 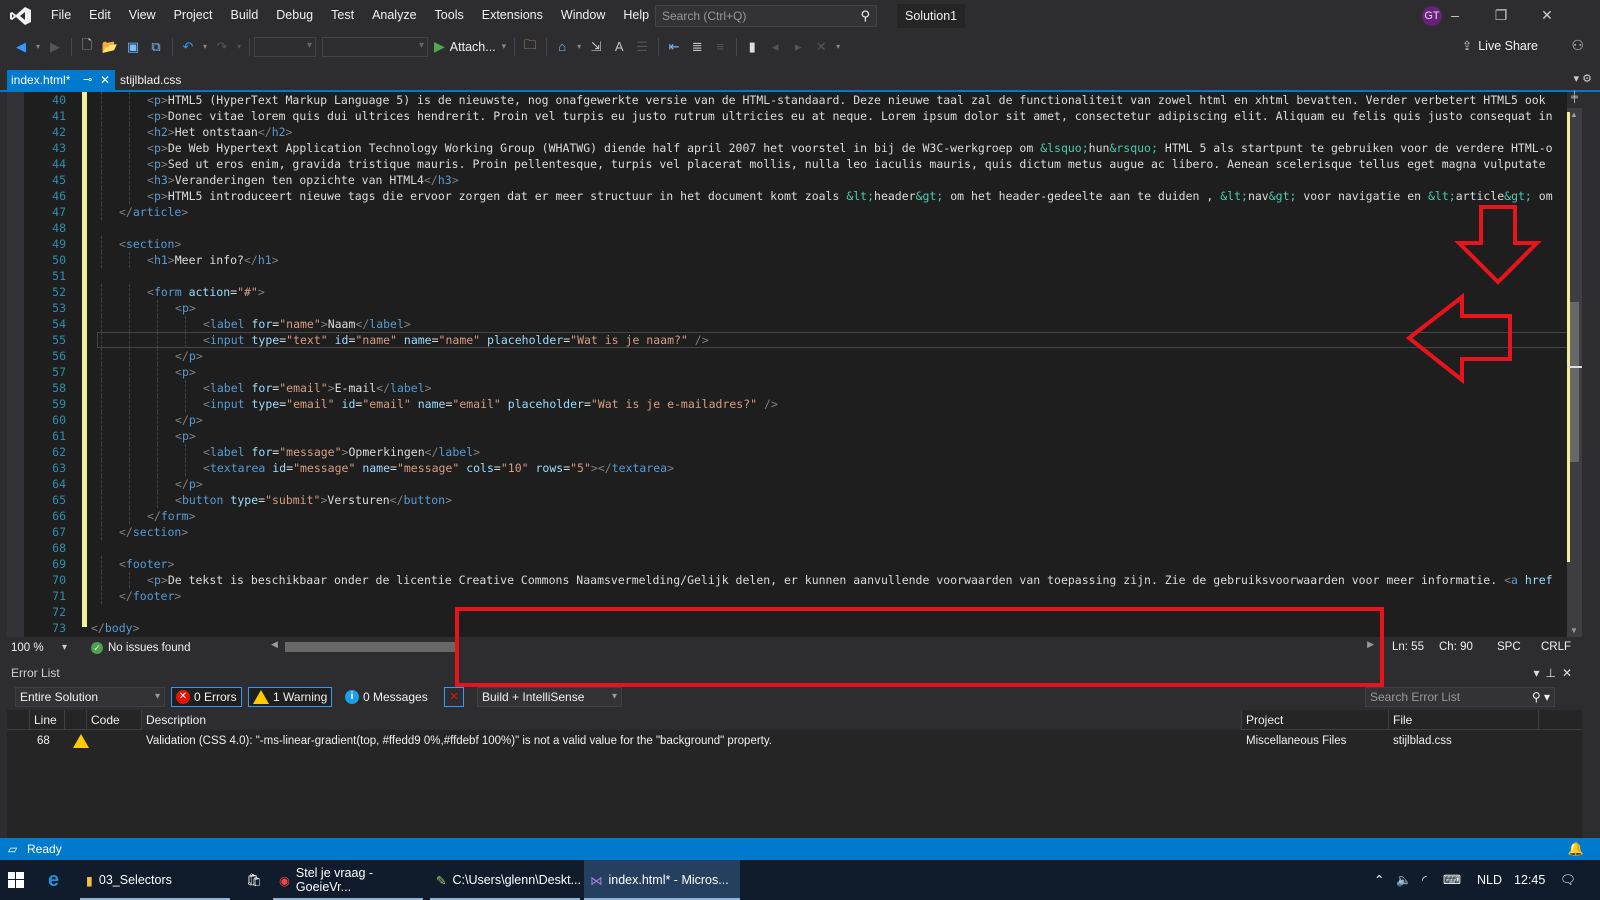 I want to click on undo-icon: ↶, so click(x=188, y=47).